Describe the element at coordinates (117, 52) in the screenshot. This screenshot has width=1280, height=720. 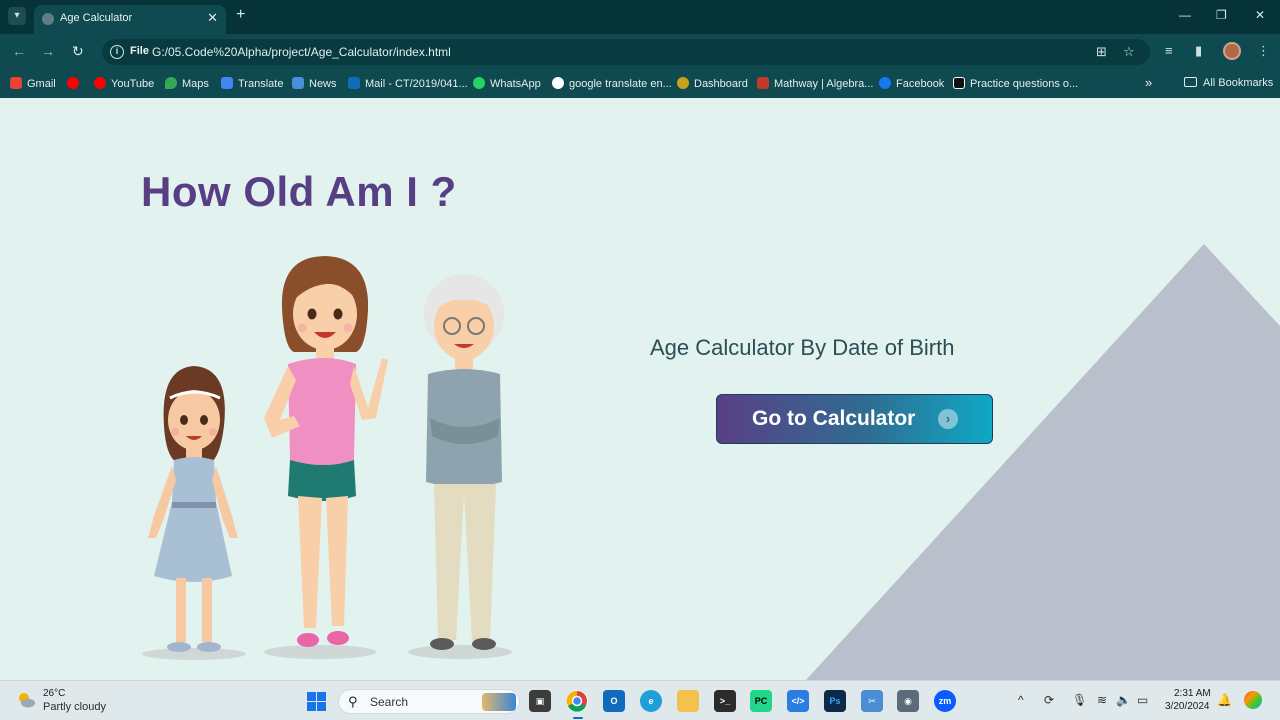
I see `site-info-icon: i` at that location.